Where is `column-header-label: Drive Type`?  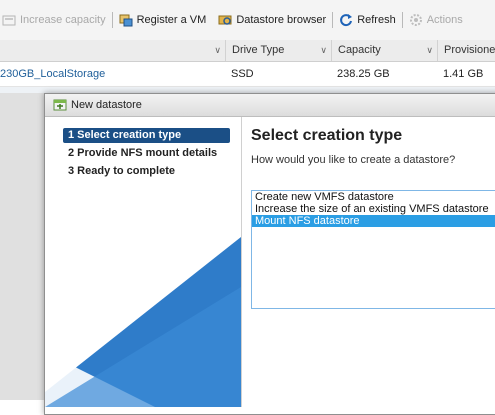 column-header-label: Drive Type is located at coordinates (258, 50).